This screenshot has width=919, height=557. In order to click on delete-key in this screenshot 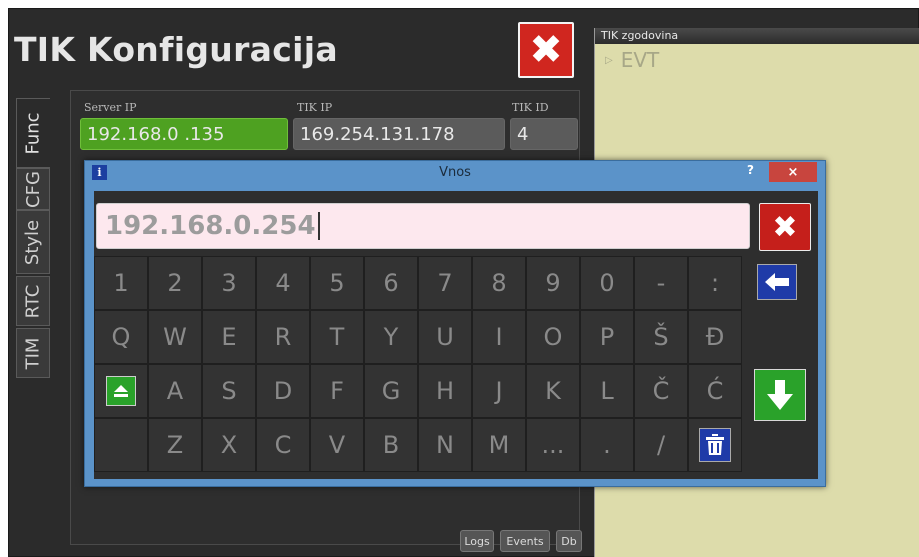, I will do `click(715, 445)`.